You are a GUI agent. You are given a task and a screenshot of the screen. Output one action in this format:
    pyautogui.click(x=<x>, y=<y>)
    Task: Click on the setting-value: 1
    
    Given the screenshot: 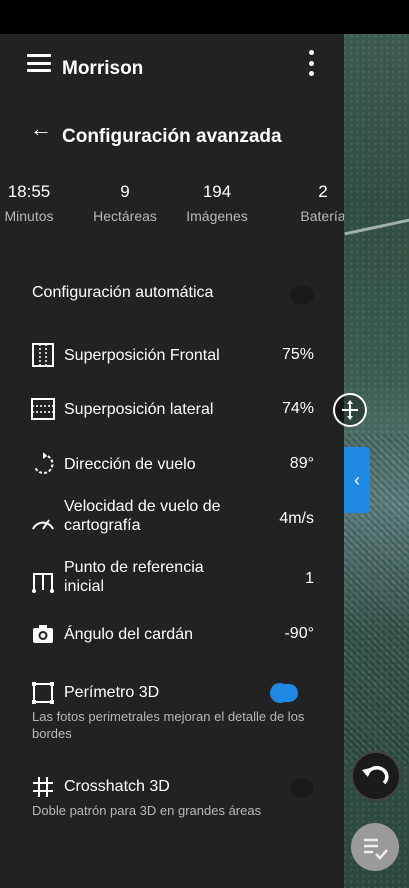 What is the action you would take?
    pyautogui.click(x=309, y=578)
    